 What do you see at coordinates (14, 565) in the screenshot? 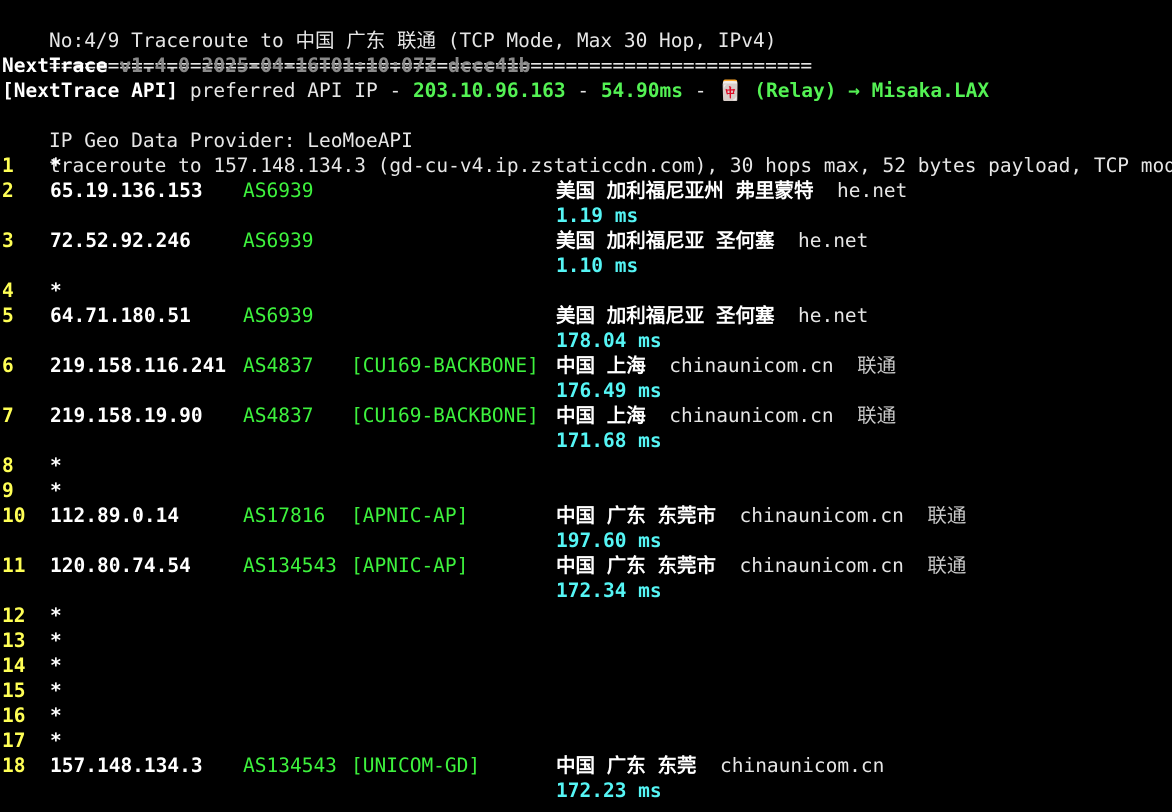
I see `hop-number: 11` at bounding box center [14, 565].